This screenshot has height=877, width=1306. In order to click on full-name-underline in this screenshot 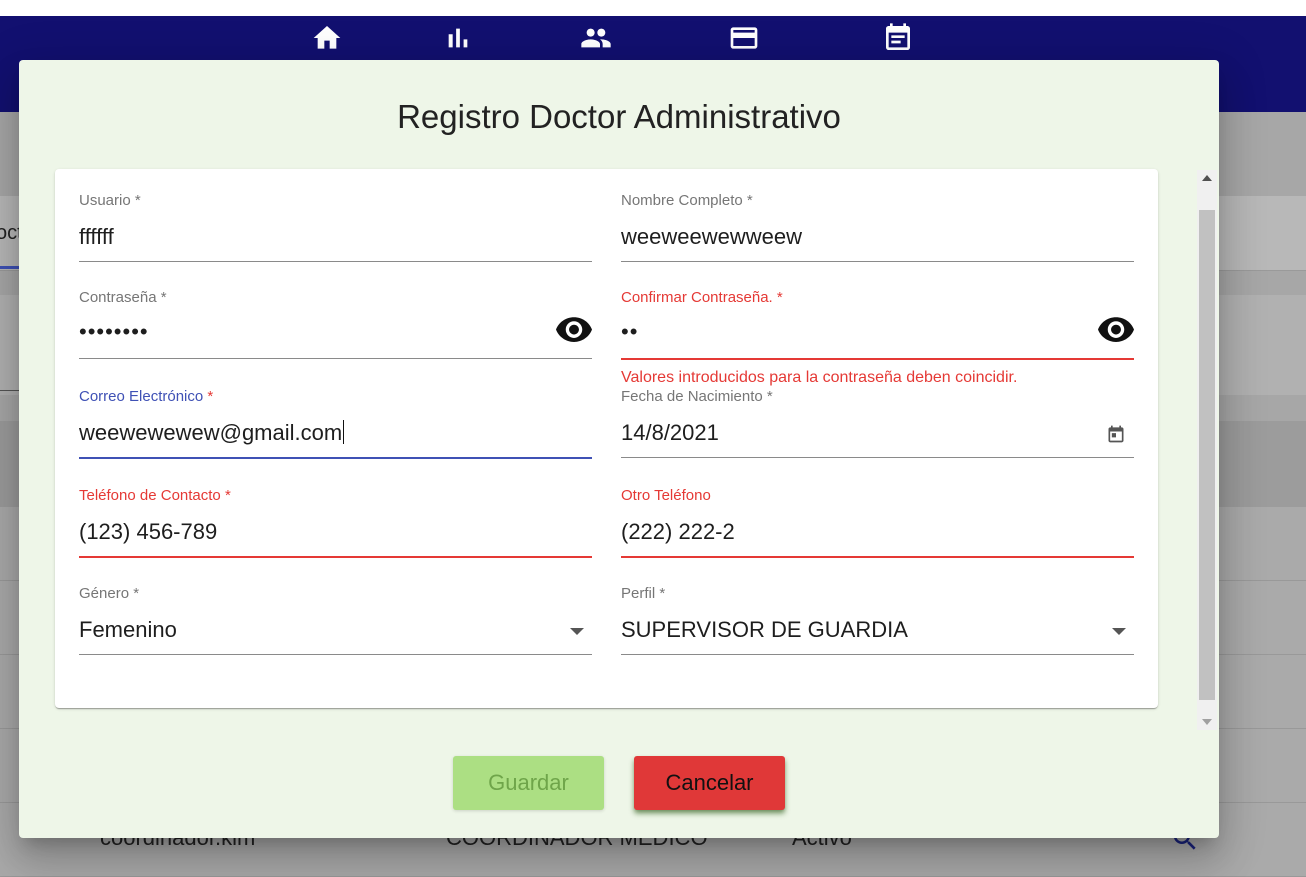, I will do `click(877, 261)`.